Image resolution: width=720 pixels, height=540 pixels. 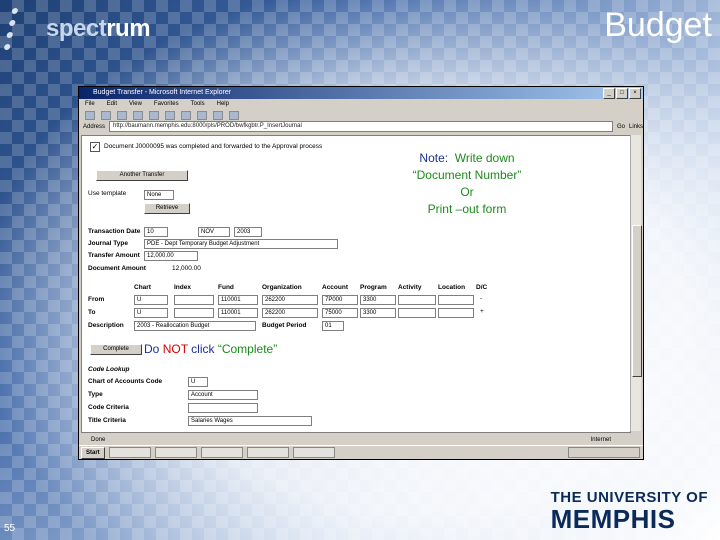 What do you see at coordinates (210, 349) in the screenshot?
I see `warning-annotation: Do NOT click “Complete”` at bounding box center [210, 349].